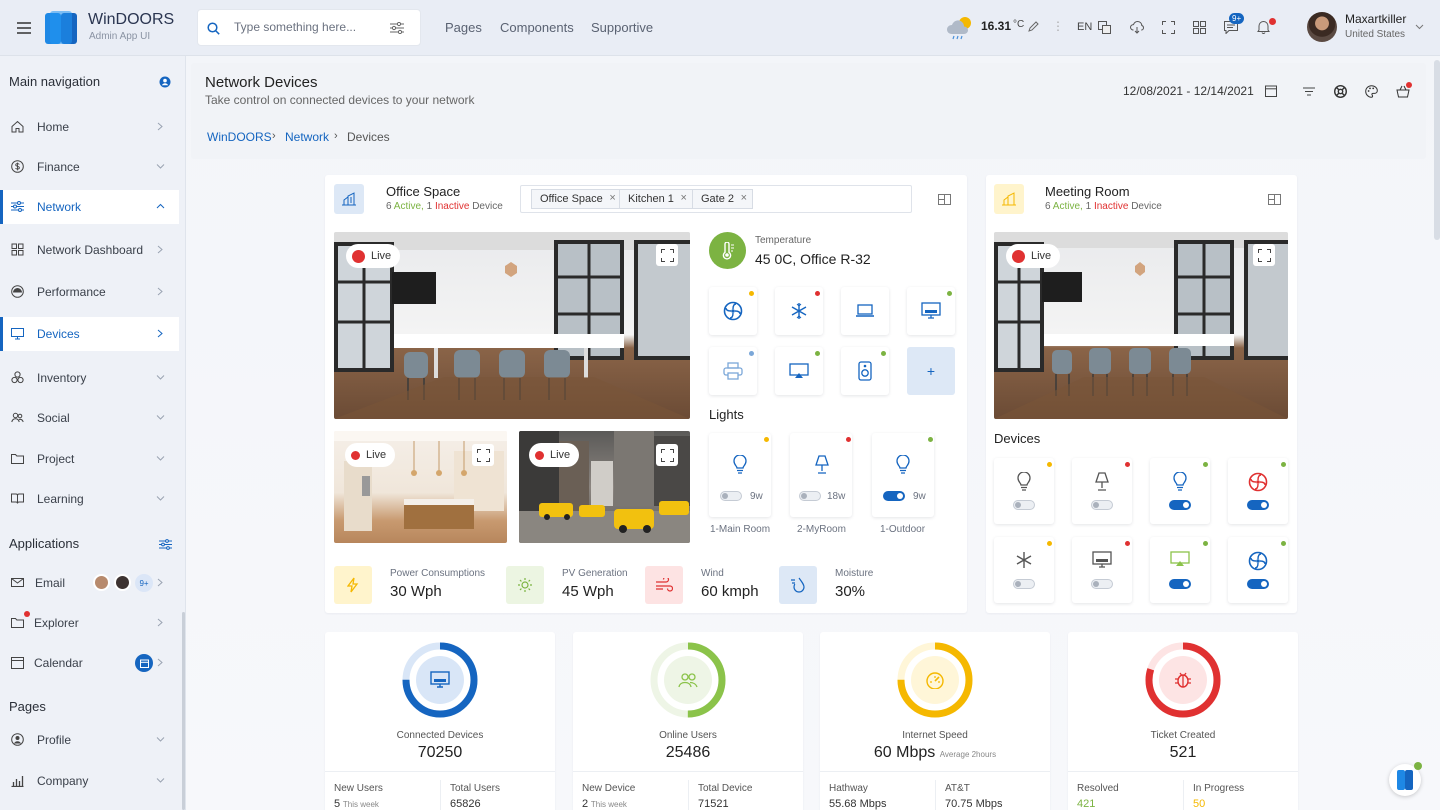  What do you see at coordinates (931, 311) in the screenshot?
I see `desktop-icon` at bounding box center [931, 311].